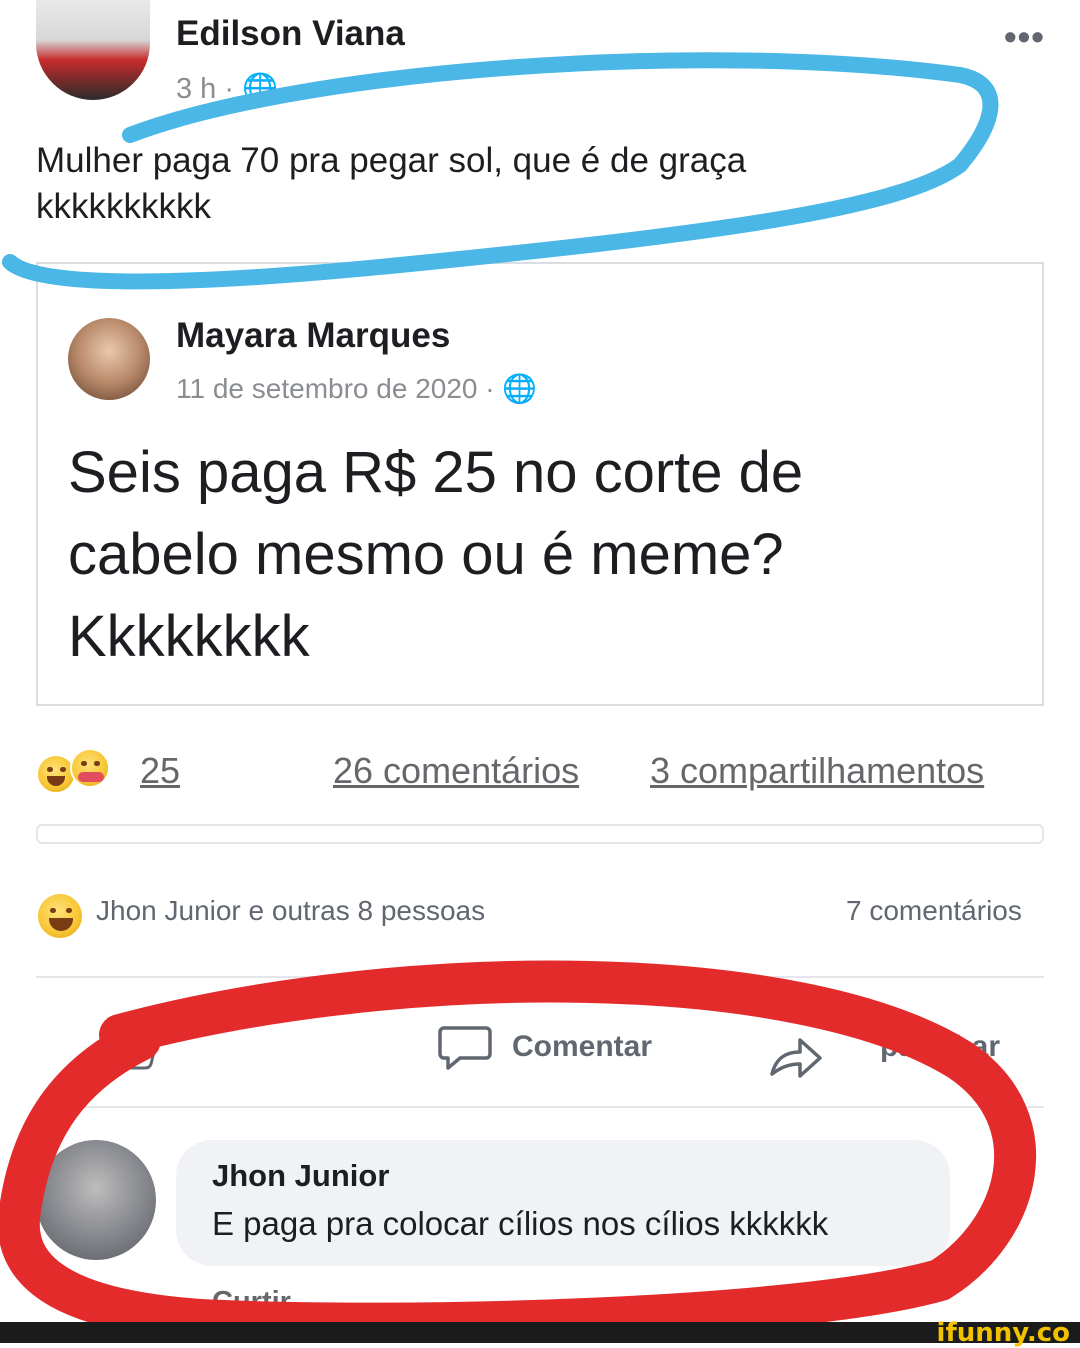  What do you see at coordinates (290, 911) in the screenshot?
I see `liked-by-text: Jhon Junior e outras 8 pessoas` at bounding box center [290, 911].